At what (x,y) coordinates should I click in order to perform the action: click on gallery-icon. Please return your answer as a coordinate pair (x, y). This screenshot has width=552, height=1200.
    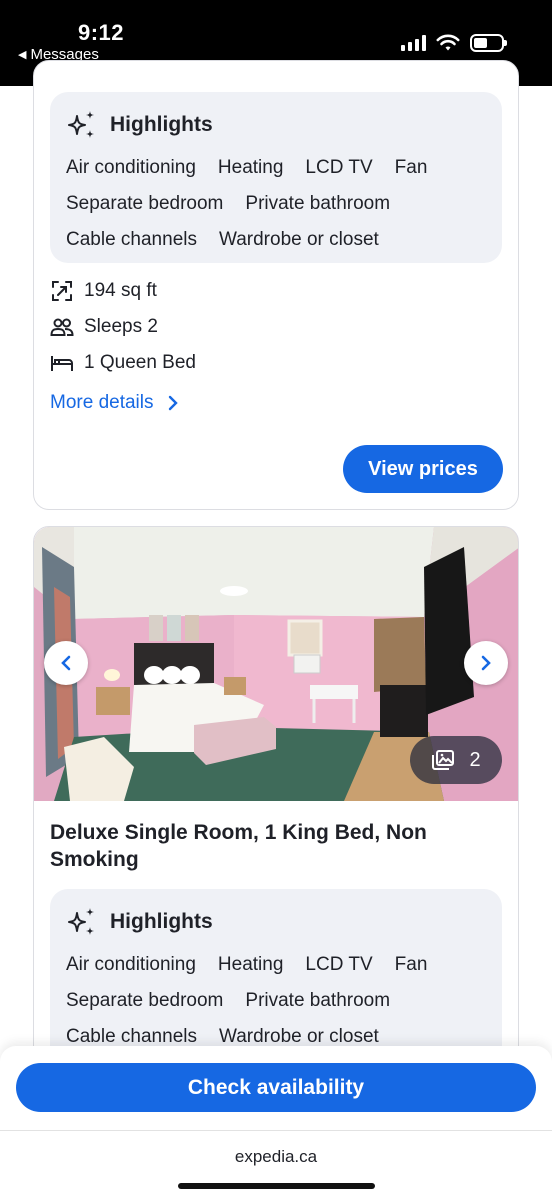
    Looking at the image, I should click on (443, 760).